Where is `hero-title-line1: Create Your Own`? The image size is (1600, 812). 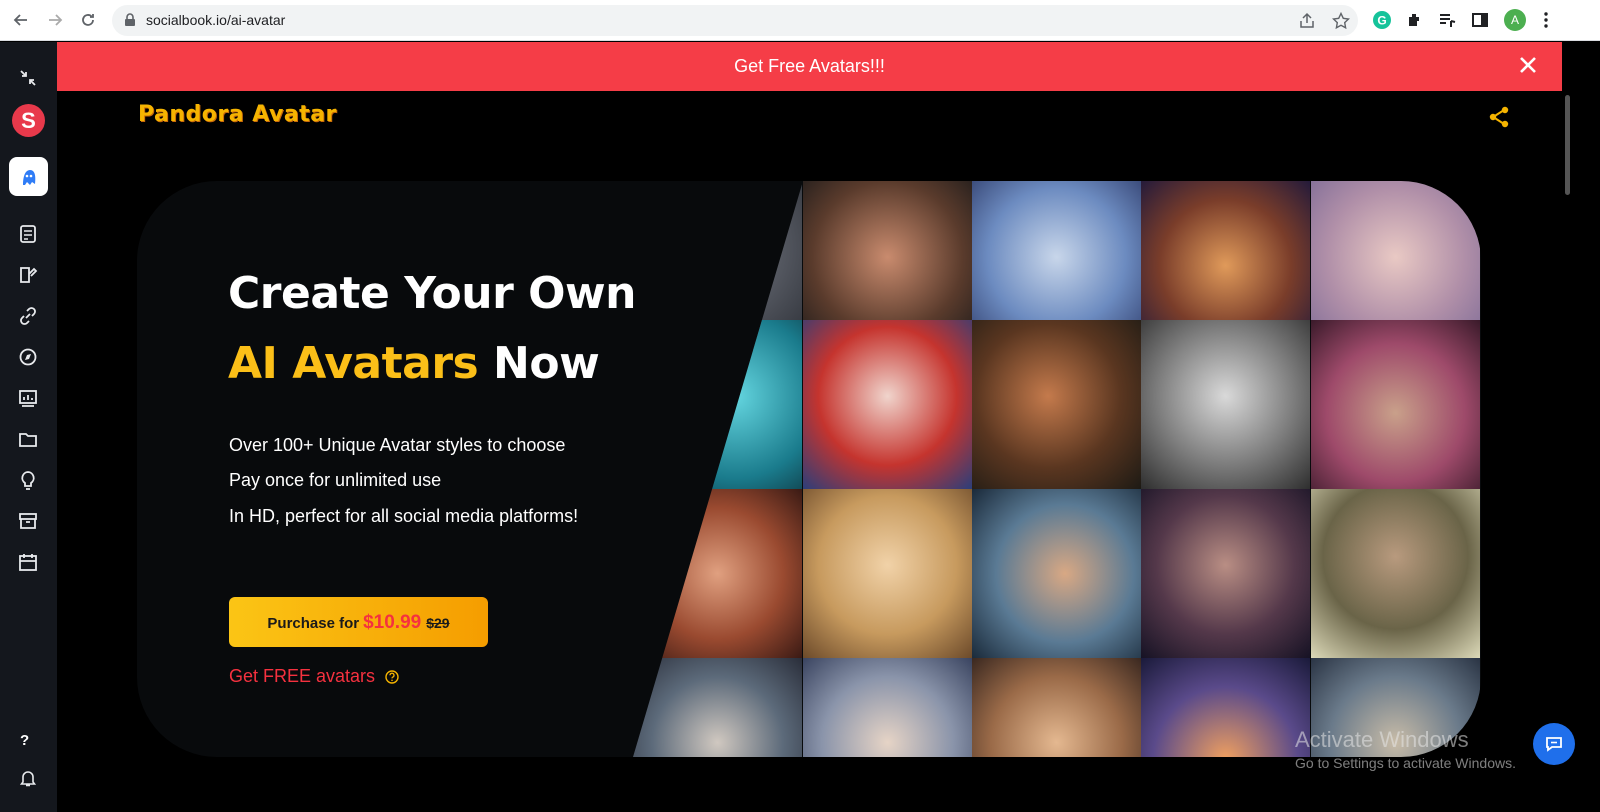 hero-title-line1: Create Your Own is located at coordinates (432, 293).